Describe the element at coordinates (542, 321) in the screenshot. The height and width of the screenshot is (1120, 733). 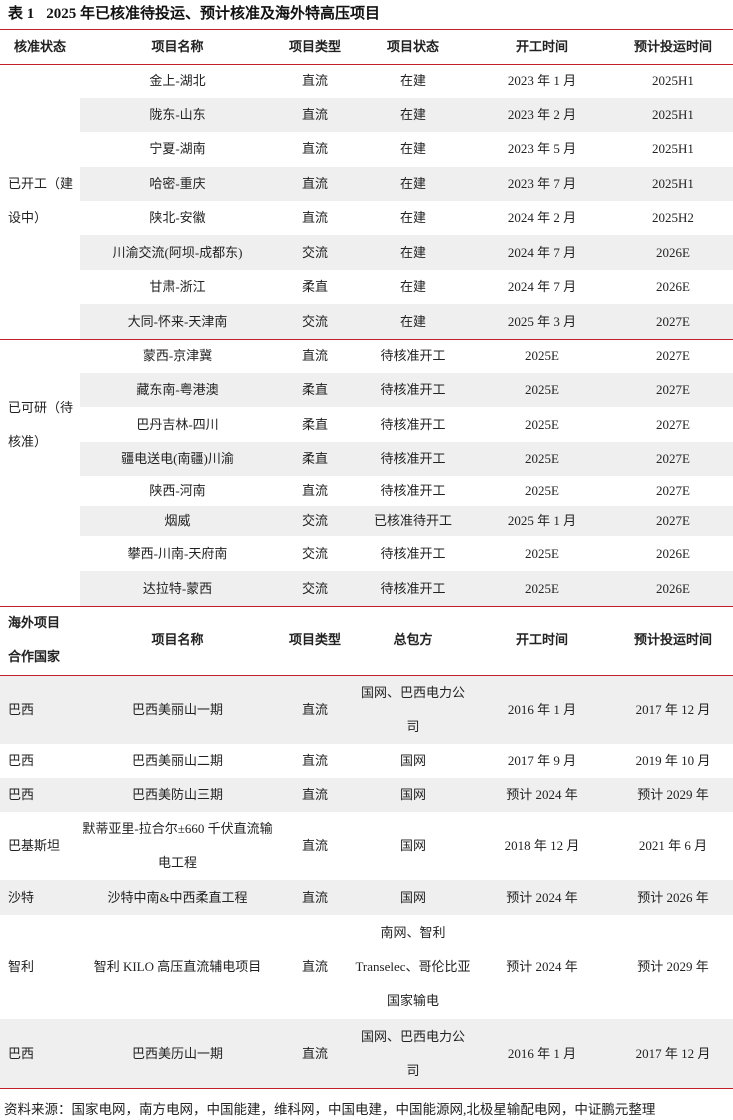
I see `start-time-cell: 2025 年 3 月` at that location.